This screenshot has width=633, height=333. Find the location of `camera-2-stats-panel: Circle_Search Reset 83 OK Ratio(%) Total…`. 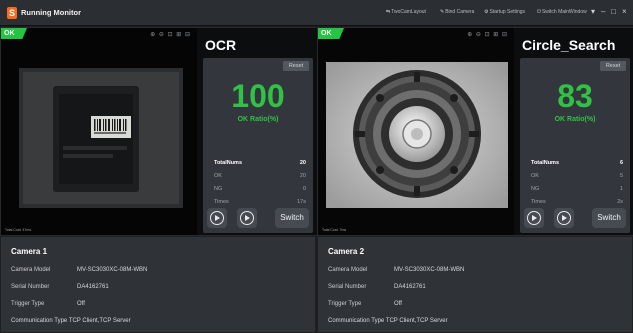

camera-2-stats-panel: Circle_Search Reset 83 OK Ratio(%) Total… is located at coordinates (574, 131).